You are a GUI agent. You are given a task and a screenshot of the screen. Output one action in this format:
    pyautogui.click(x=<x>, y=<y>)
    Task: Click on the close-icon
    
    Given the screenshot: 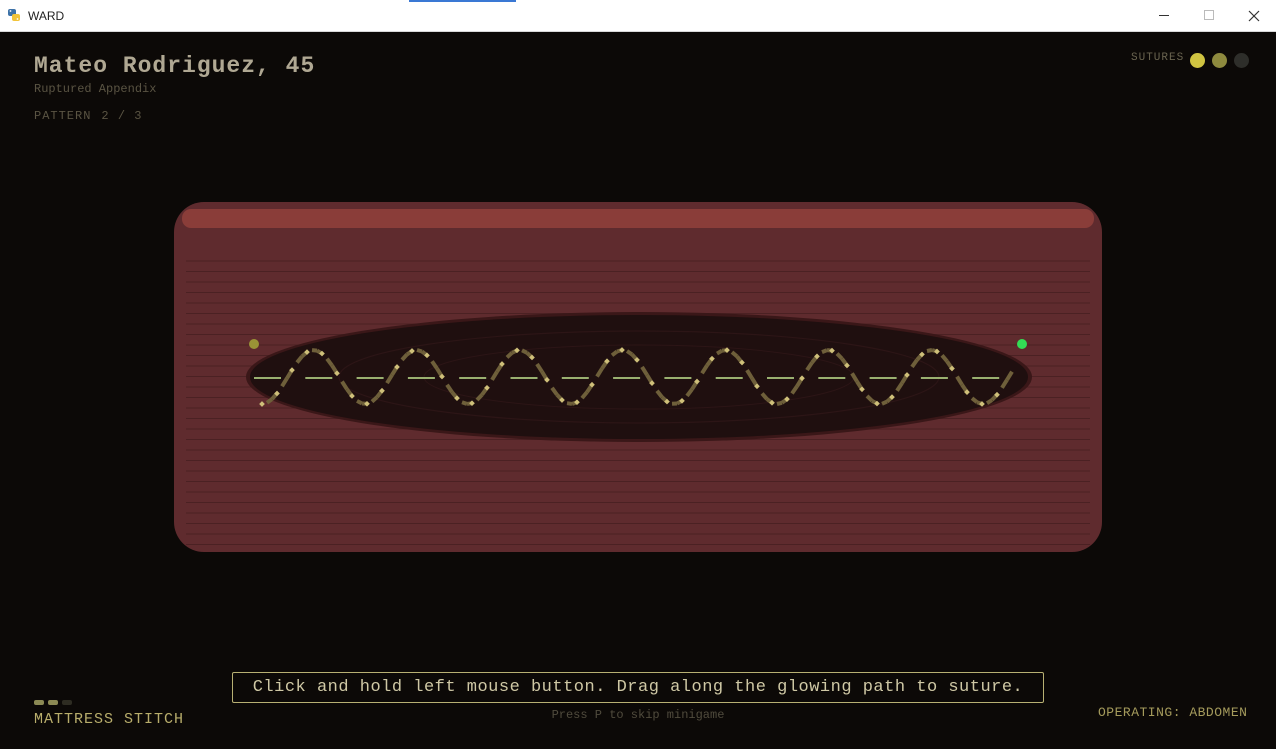 What is the action you would take?
    pyautogui.click(x=1254, y=15)
    